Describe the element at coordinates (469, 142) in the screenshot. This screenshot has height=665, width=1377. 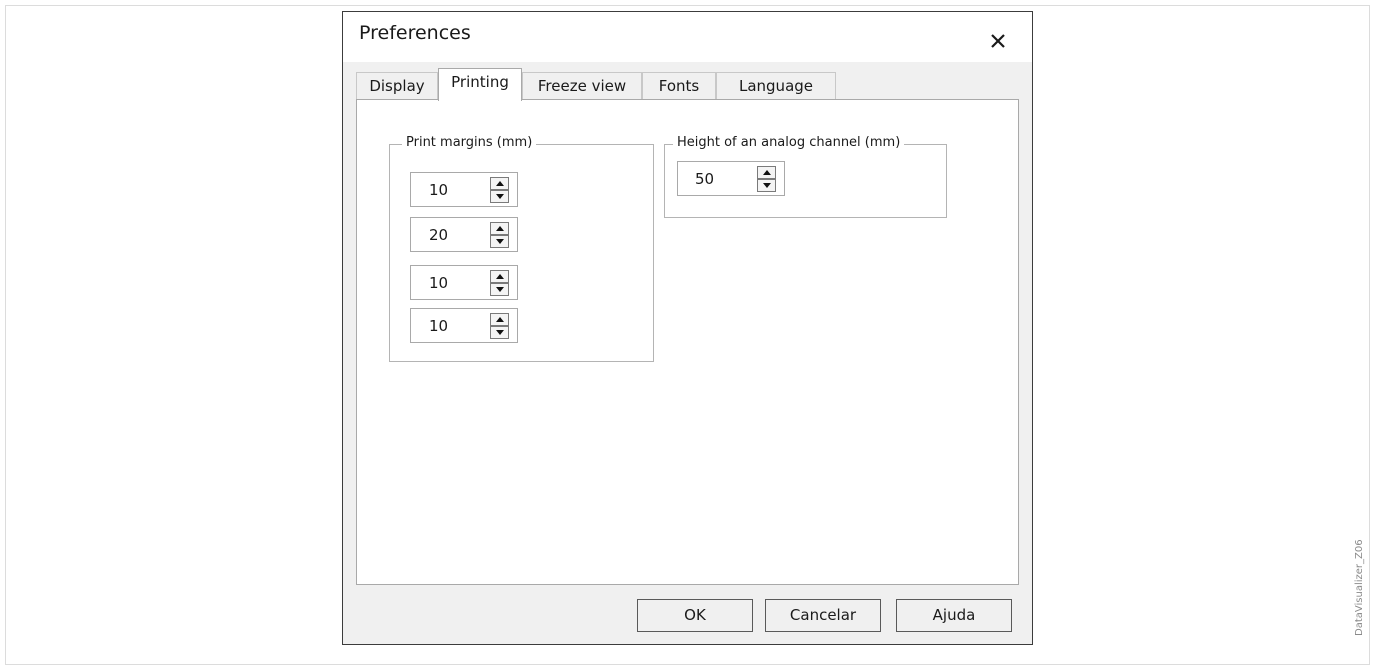
I see `print-margins-label: Print margins (mm)` at that location.